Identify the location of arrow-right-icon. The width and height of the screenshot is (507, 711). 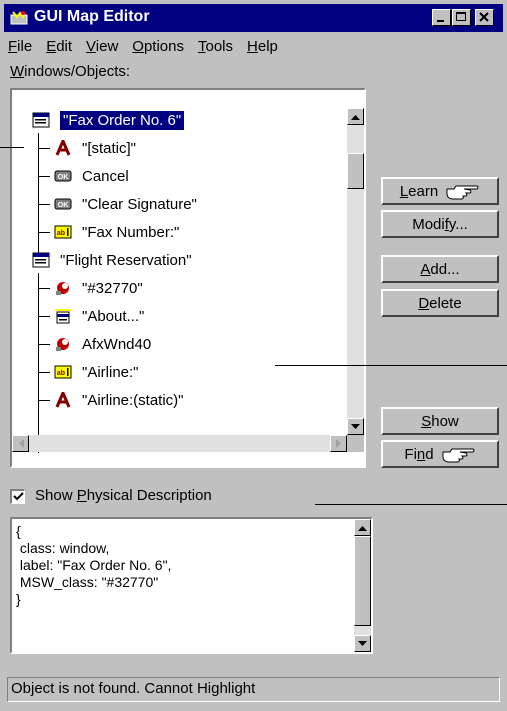
(338, 443).